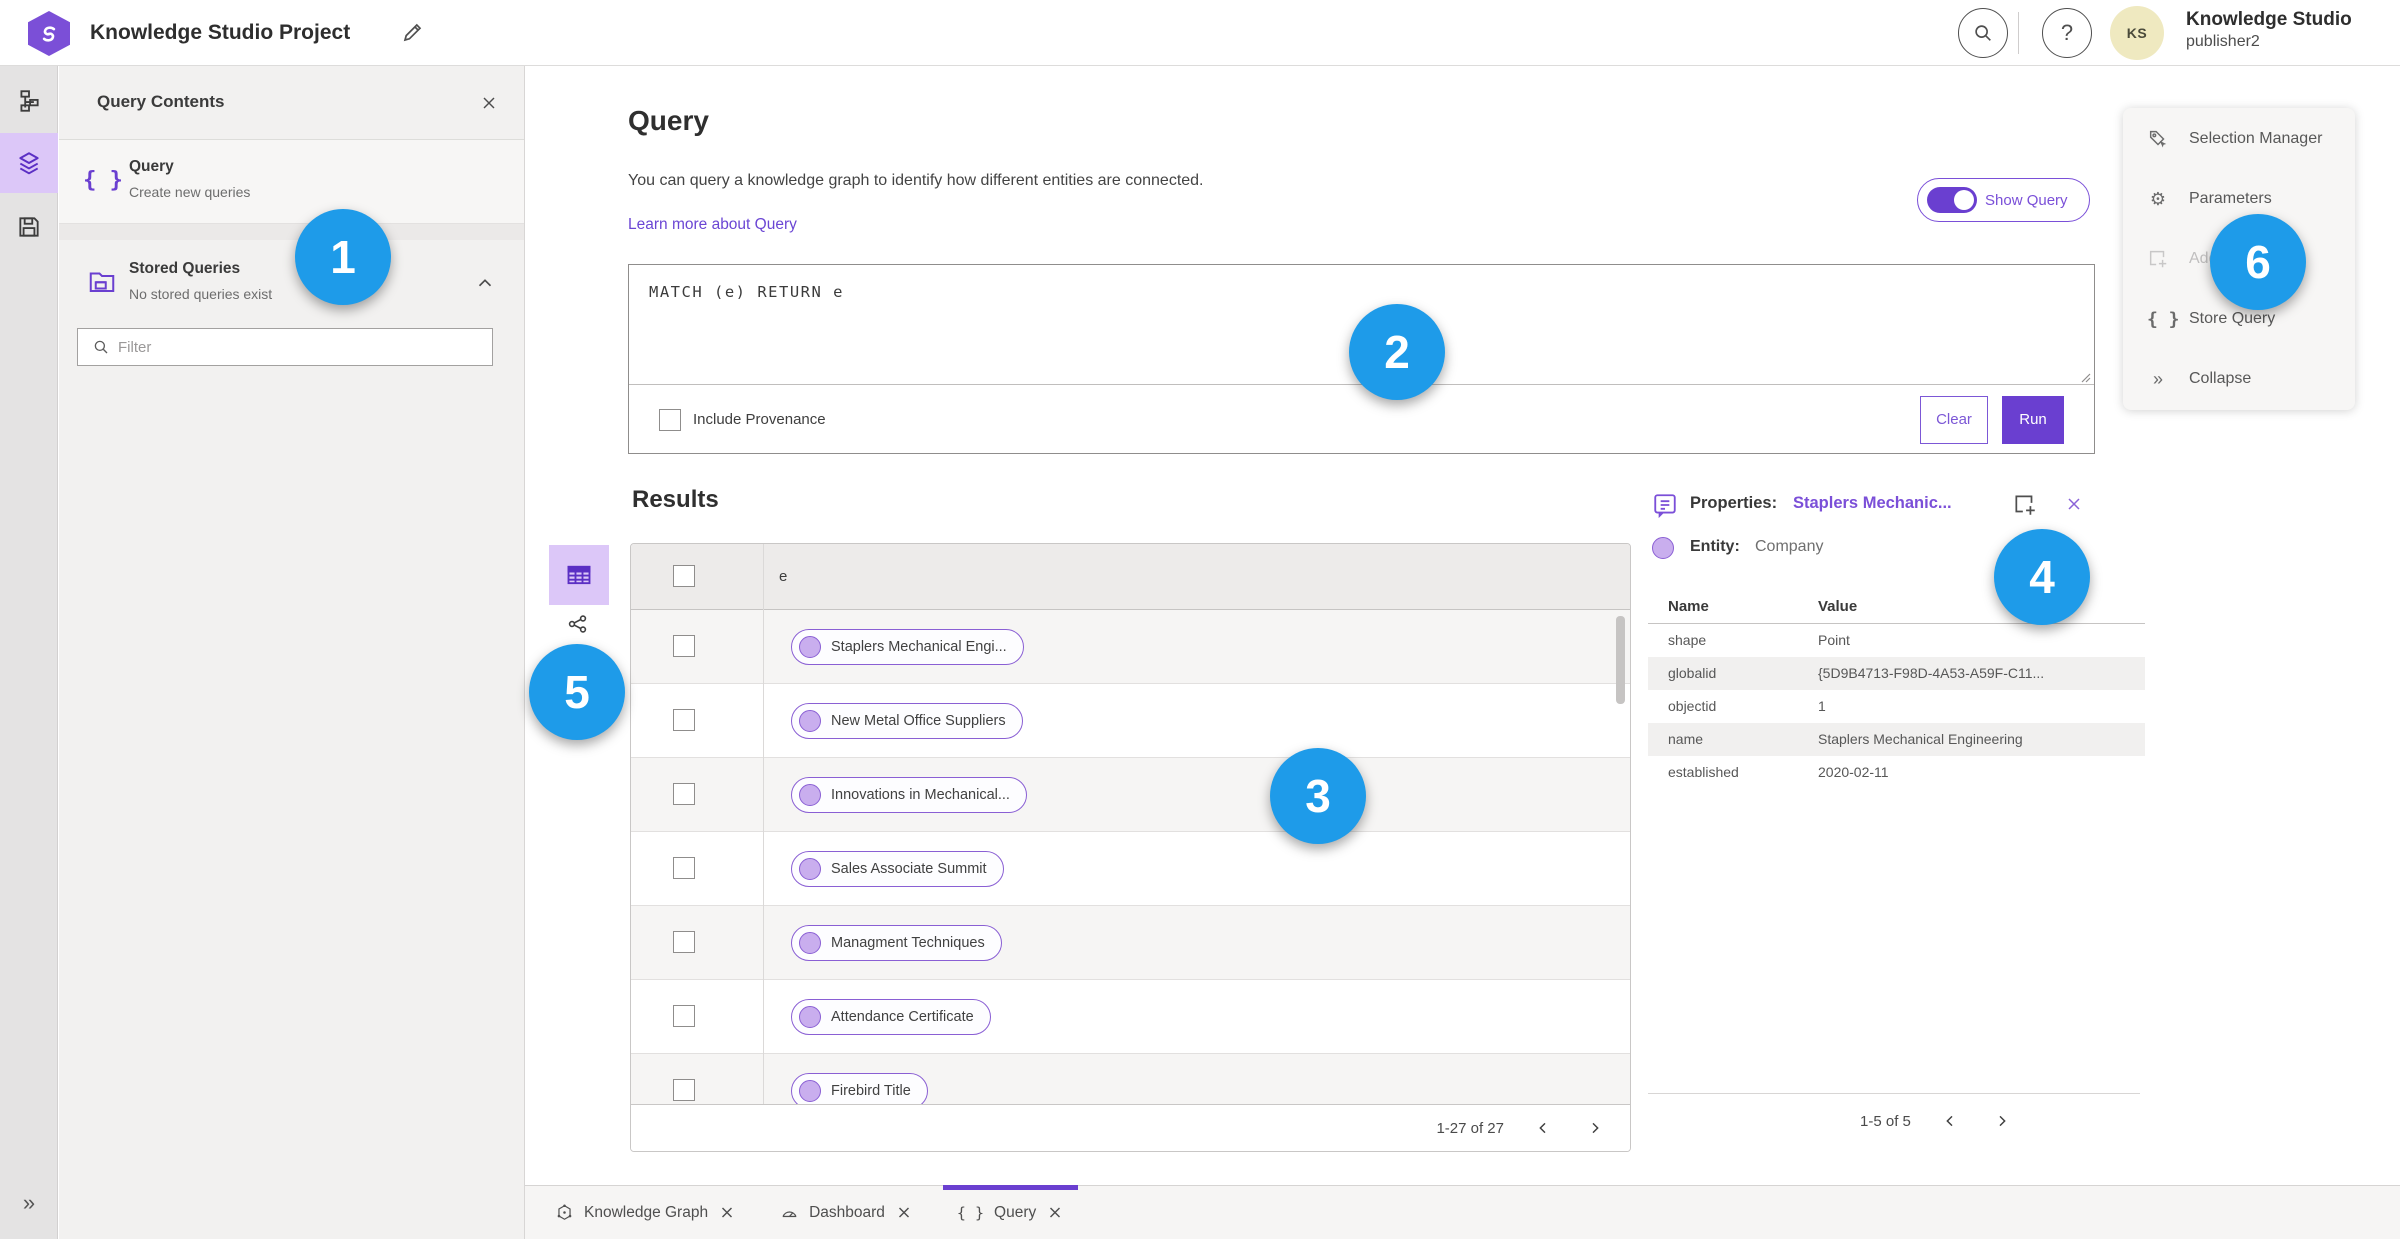 The image size is (2400, 1239). Describe the element at coordinates (489, 103) in the screenshot. I see `close-panel-icon` at that location.